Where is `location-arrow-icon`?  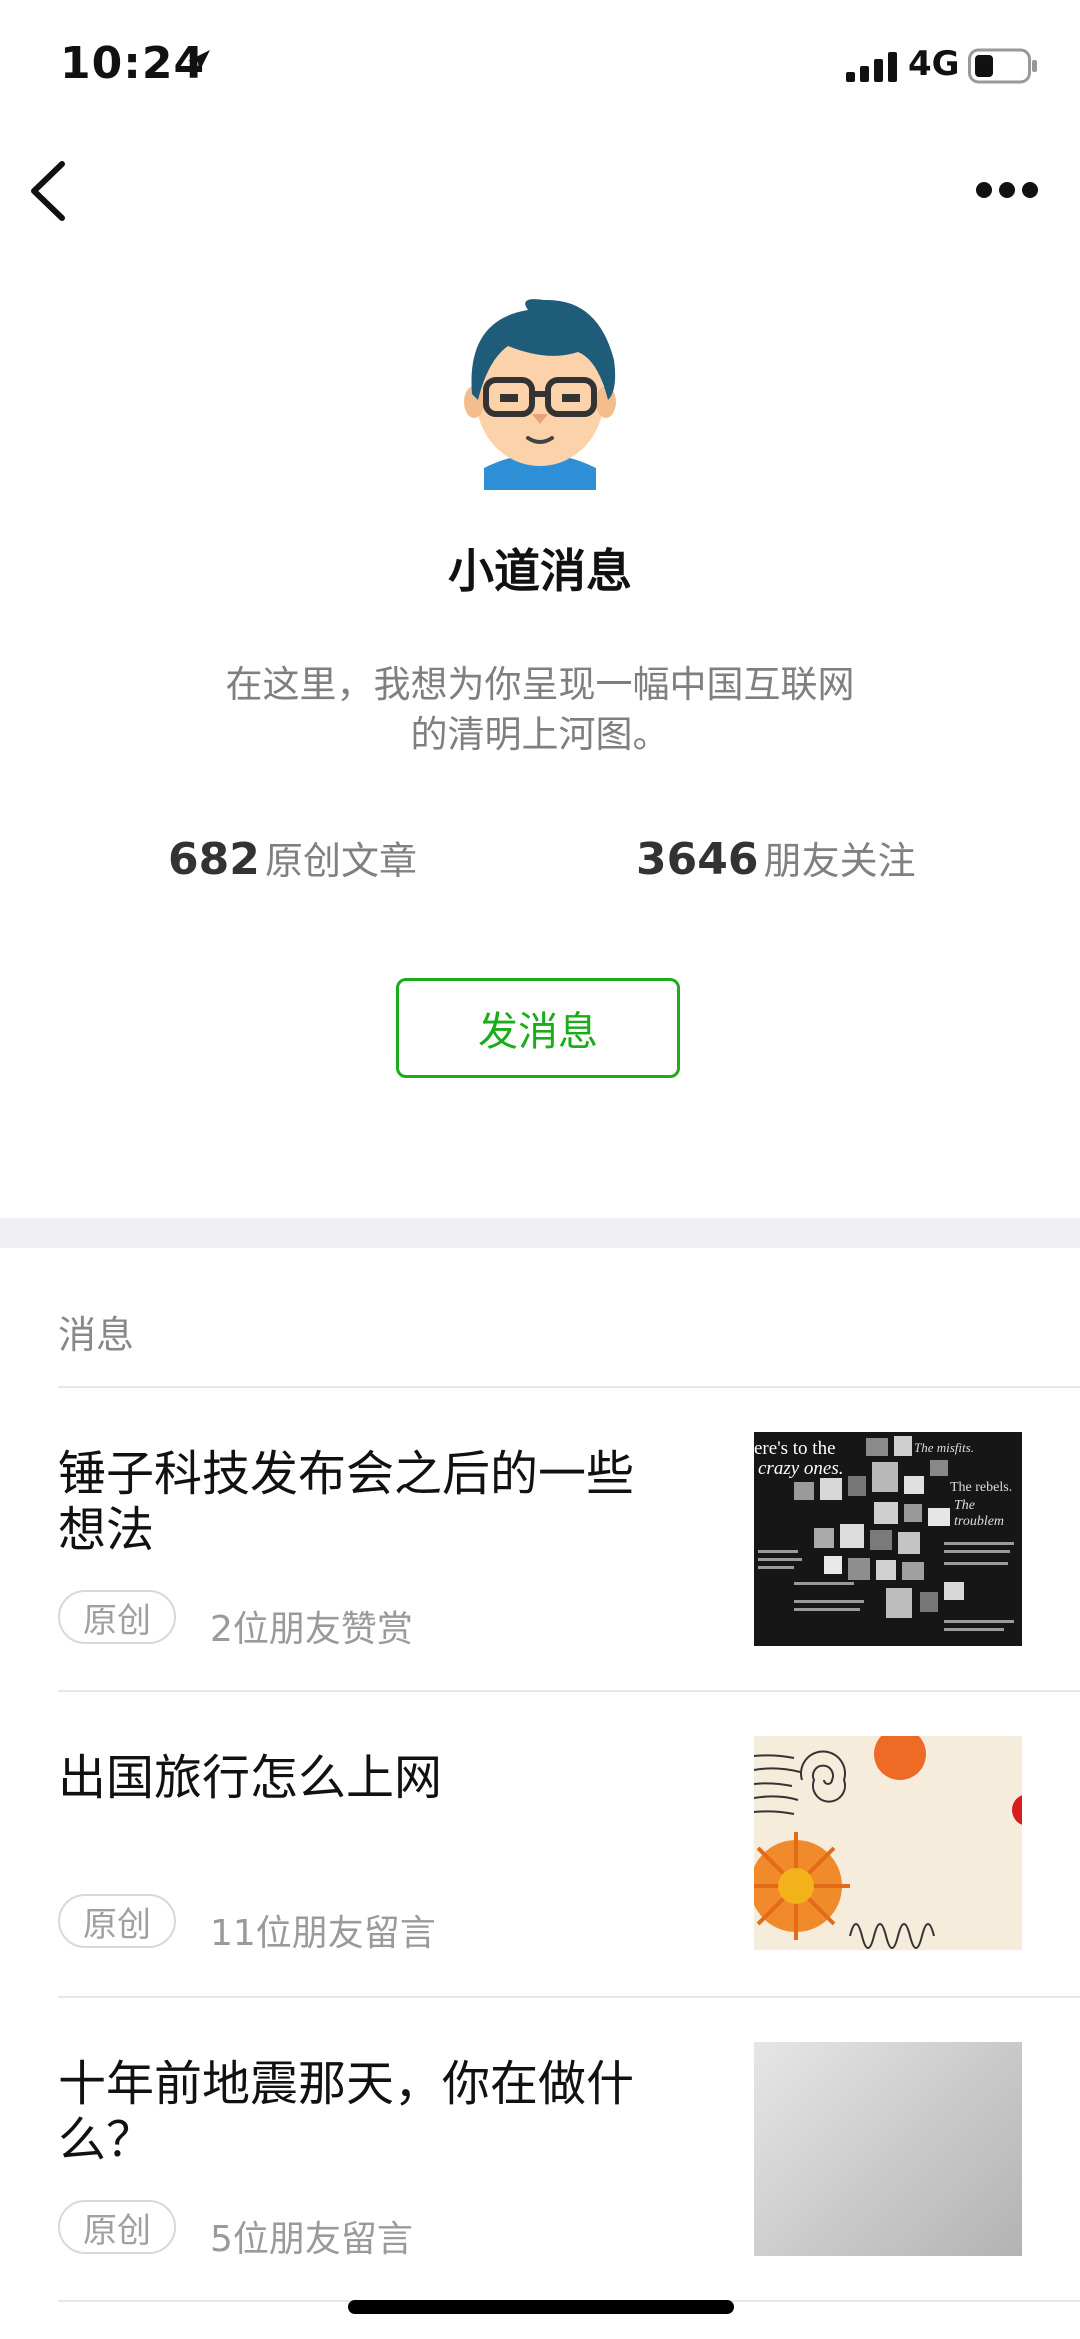
location-arrow-icon is located at coordinates (199, 61).